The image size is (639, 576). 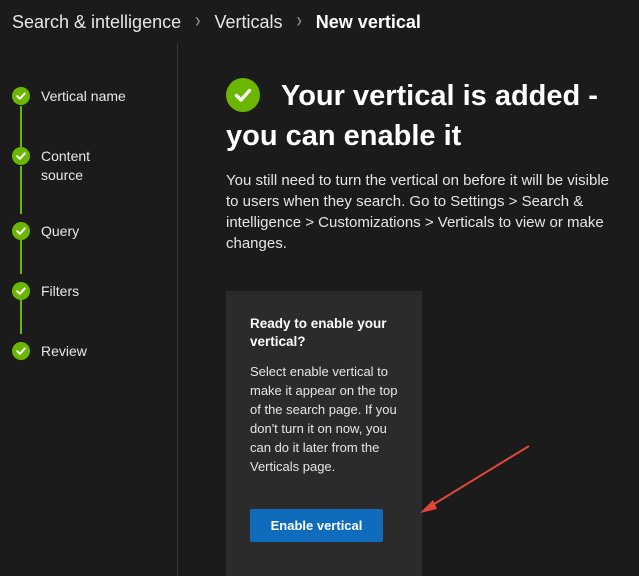 What do you see at coordinates (318, 332) in the screenshot?
I see `card-title: Ready to enable your vertical?` at bounding box center [318, 332].